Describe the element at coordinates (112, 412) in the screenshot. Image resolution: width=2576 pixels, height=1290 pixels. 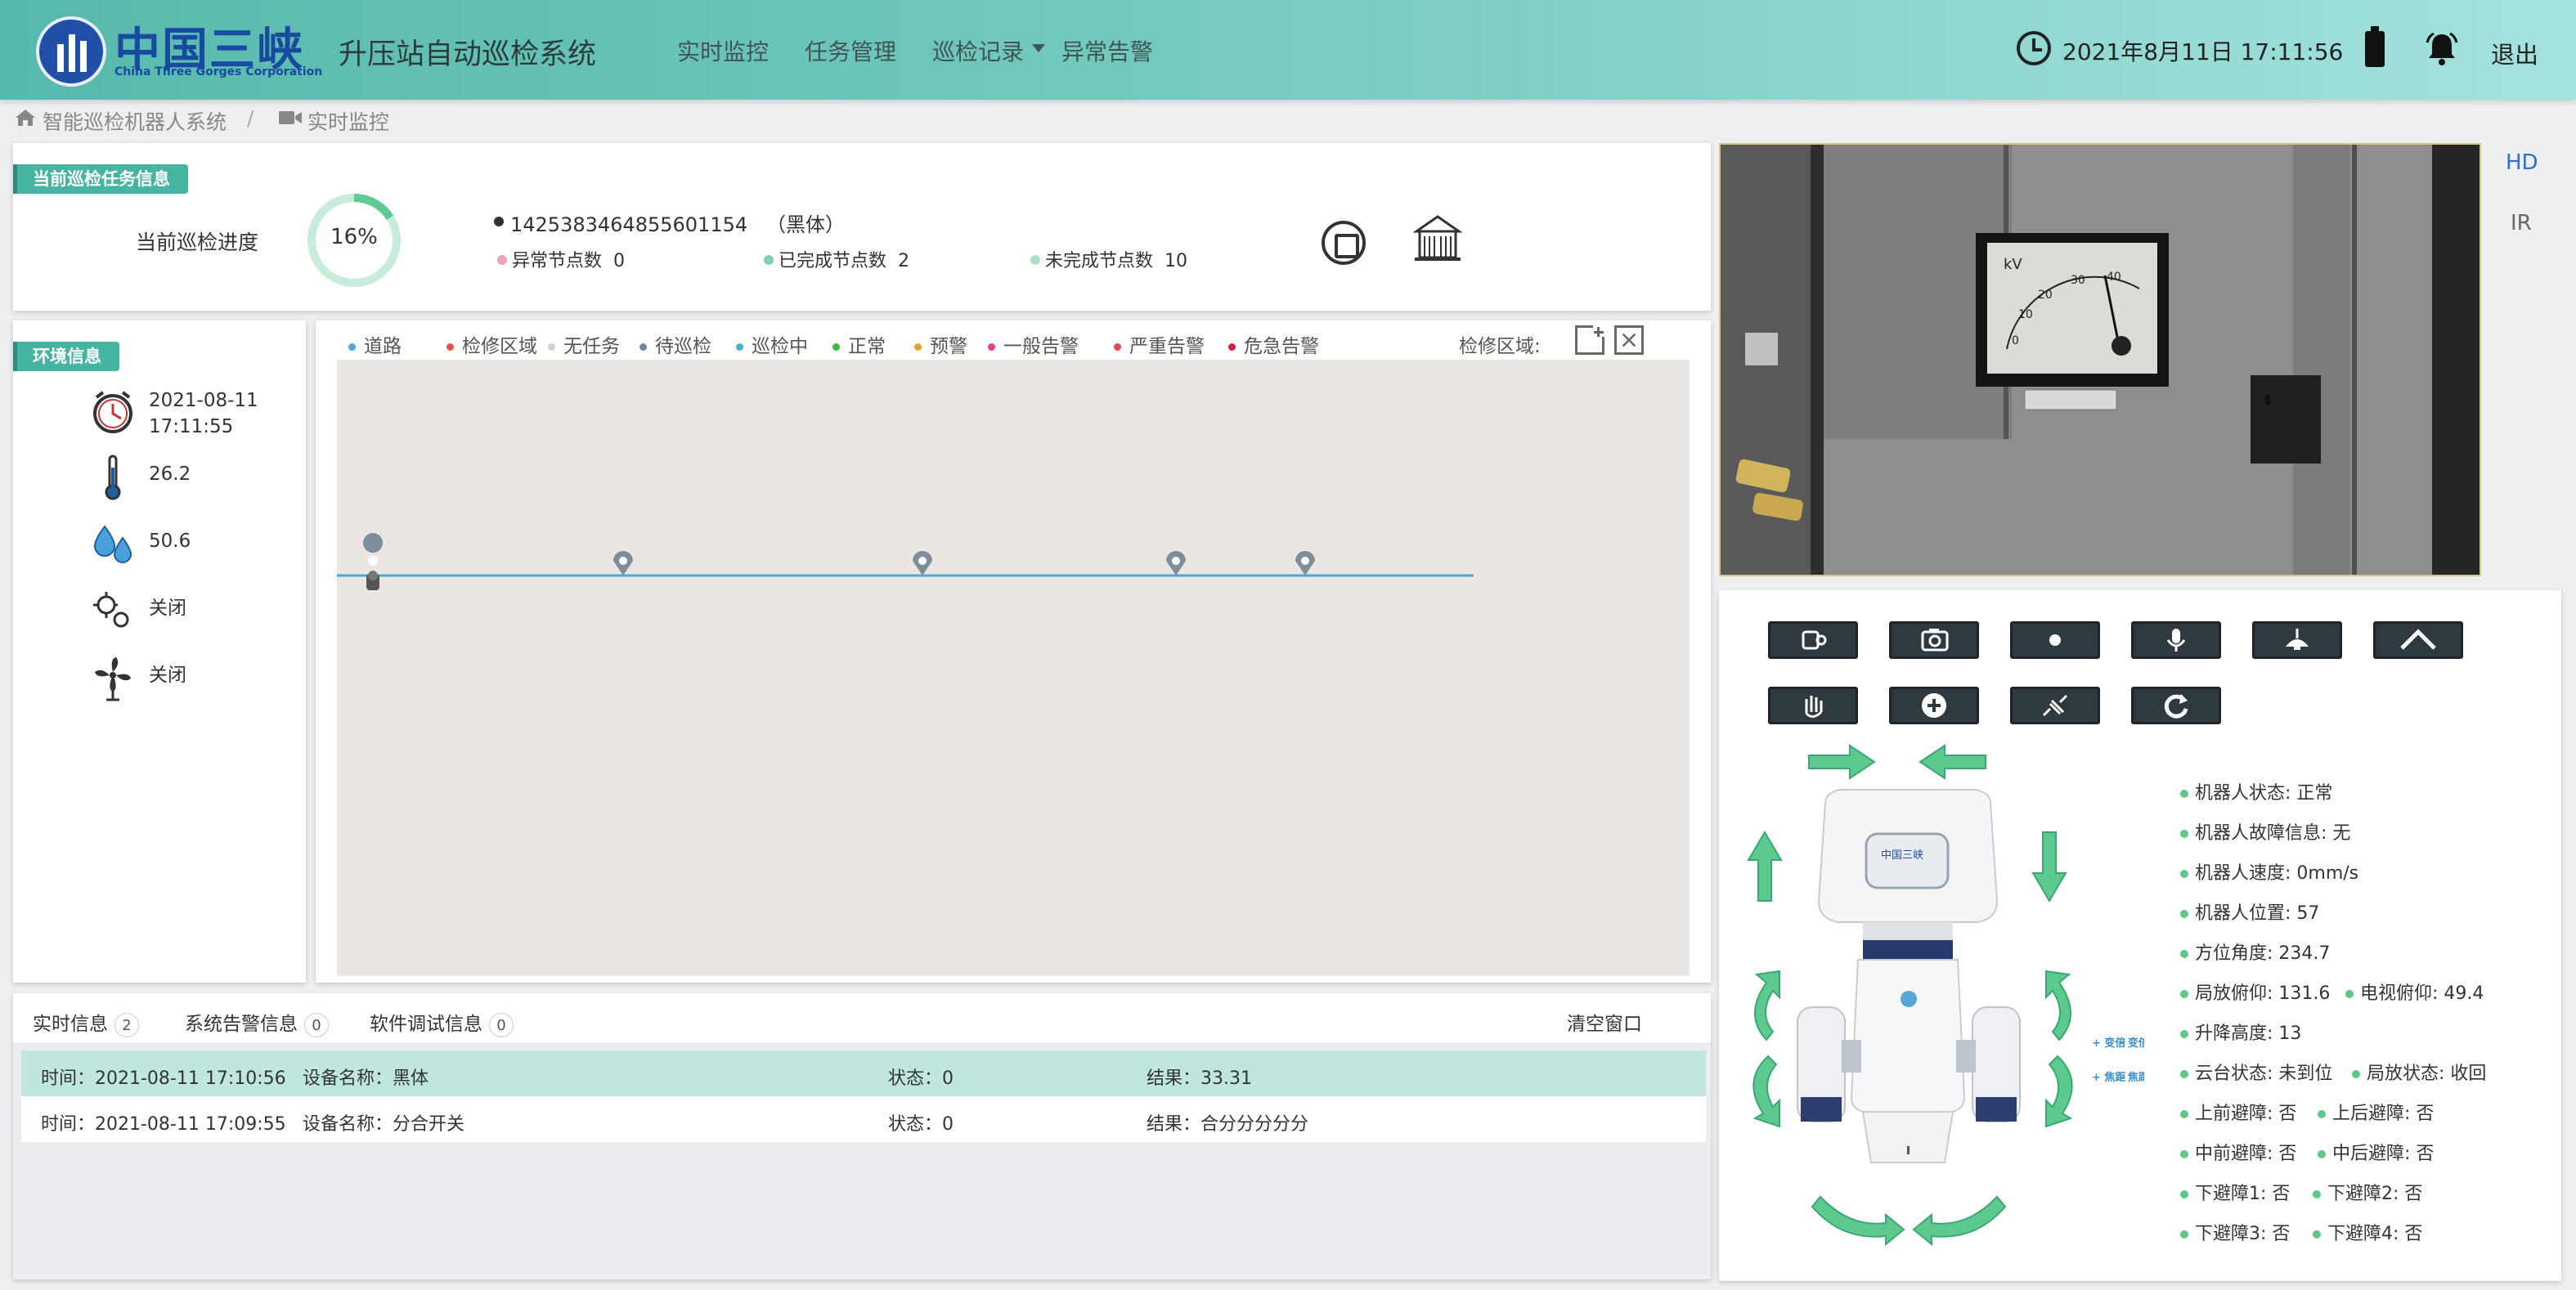
I see `alarm-clock-icon` at that location.